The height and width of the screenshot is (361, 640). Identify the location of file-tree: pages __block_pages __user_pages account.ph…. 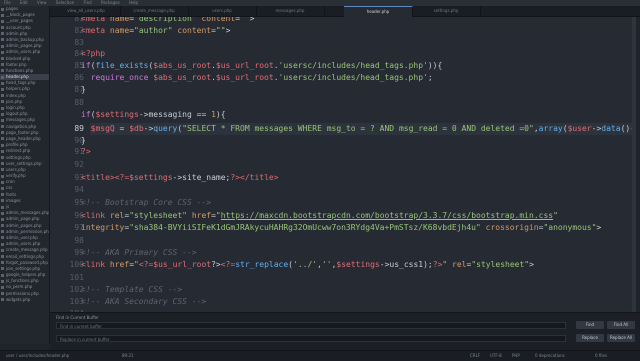
(25, 175).